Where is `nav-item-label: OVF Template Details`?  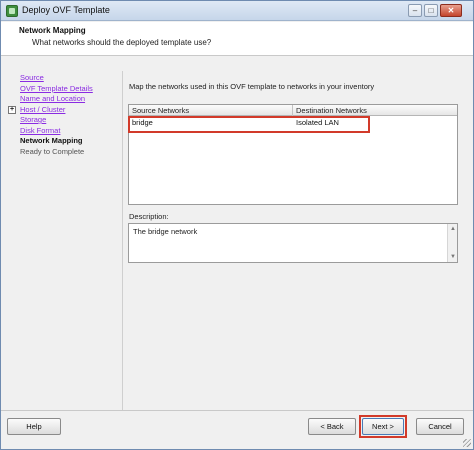
nav-item-label: OVF Template Details is located at coordinates (56, 88).